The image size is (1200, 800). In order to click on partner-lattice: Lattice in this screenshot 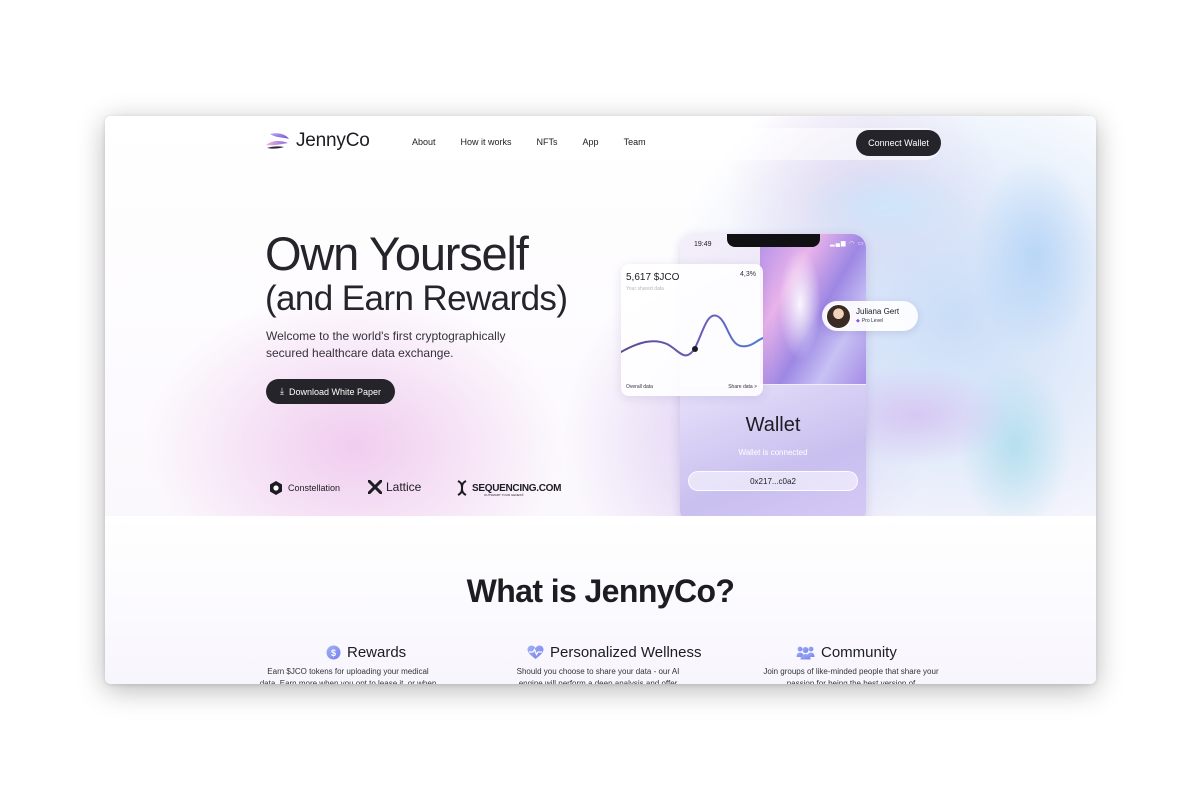, I will do `click(394, 487)`.